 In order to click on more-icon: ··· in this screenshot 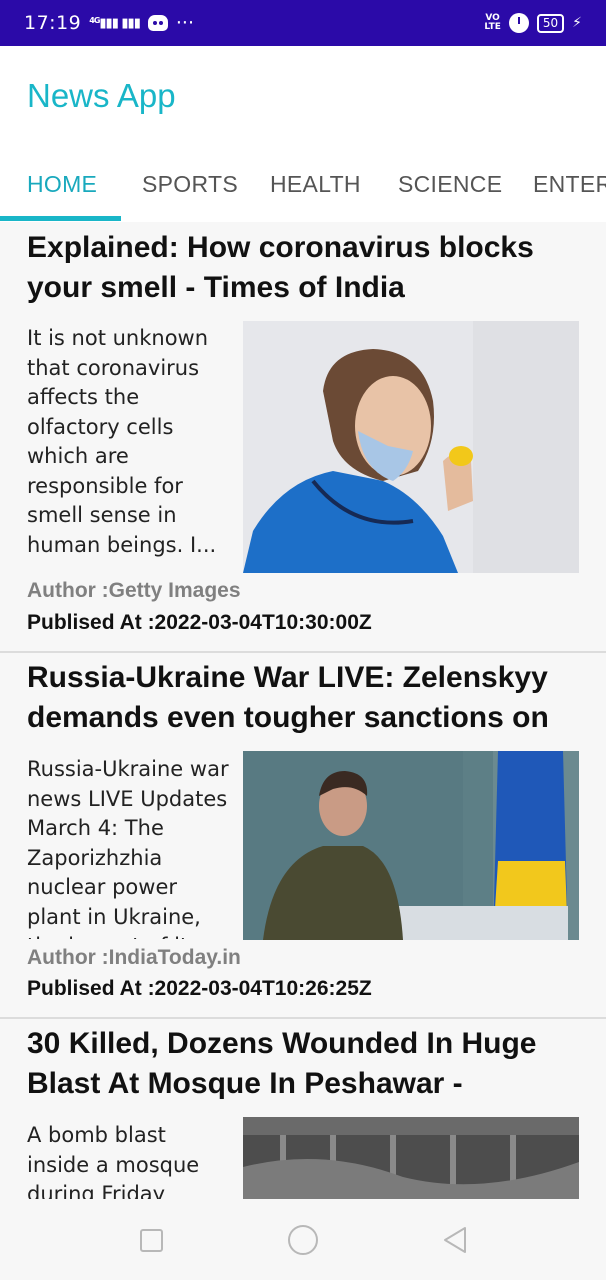, I will do `click(184, 23)`.